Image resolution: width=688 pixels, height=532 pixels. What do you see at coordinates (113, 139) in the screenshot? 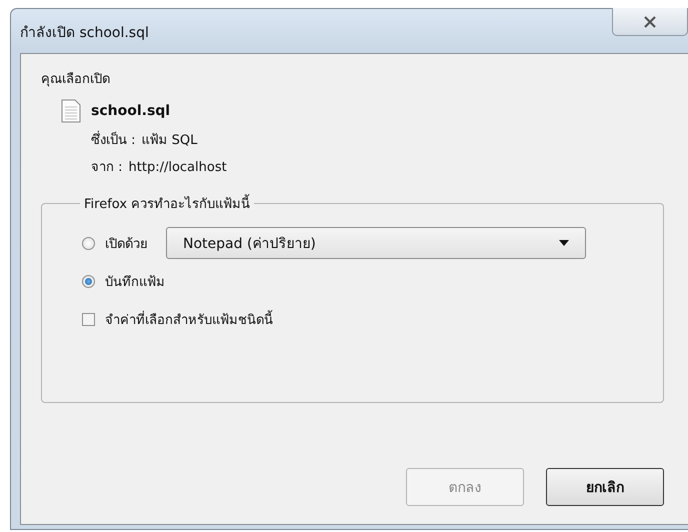
I see `type-label: ซึ่งเป็น :` at bounding box center [113, 139].